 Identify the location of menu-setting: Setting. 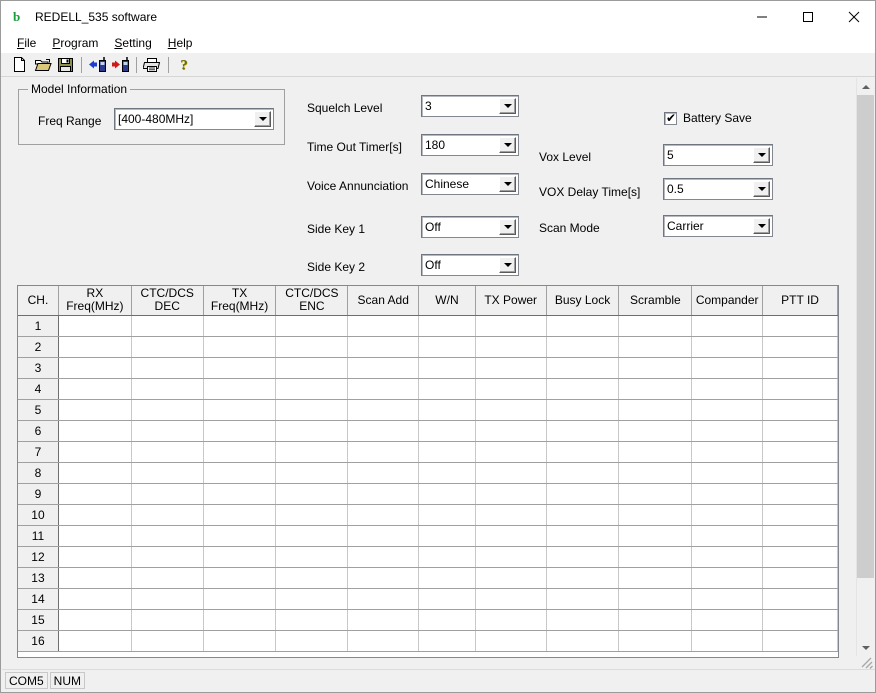
(132, 43).